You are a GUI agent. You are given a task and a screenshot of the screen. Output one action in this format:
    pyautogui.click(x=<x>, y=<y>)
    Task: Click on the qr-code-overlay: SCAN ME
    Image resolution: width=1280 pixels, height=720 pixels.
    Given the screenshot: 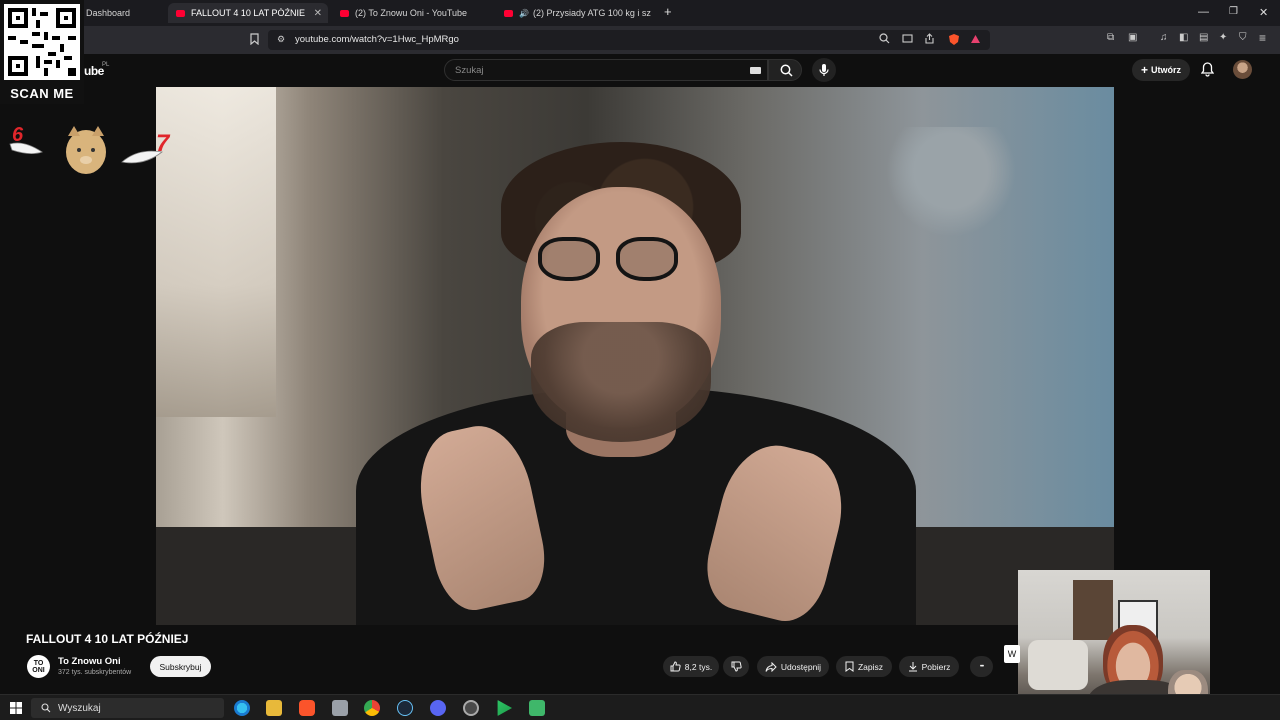 What is the action you would take?
    pyautogui.click(x=42, y=52)
    